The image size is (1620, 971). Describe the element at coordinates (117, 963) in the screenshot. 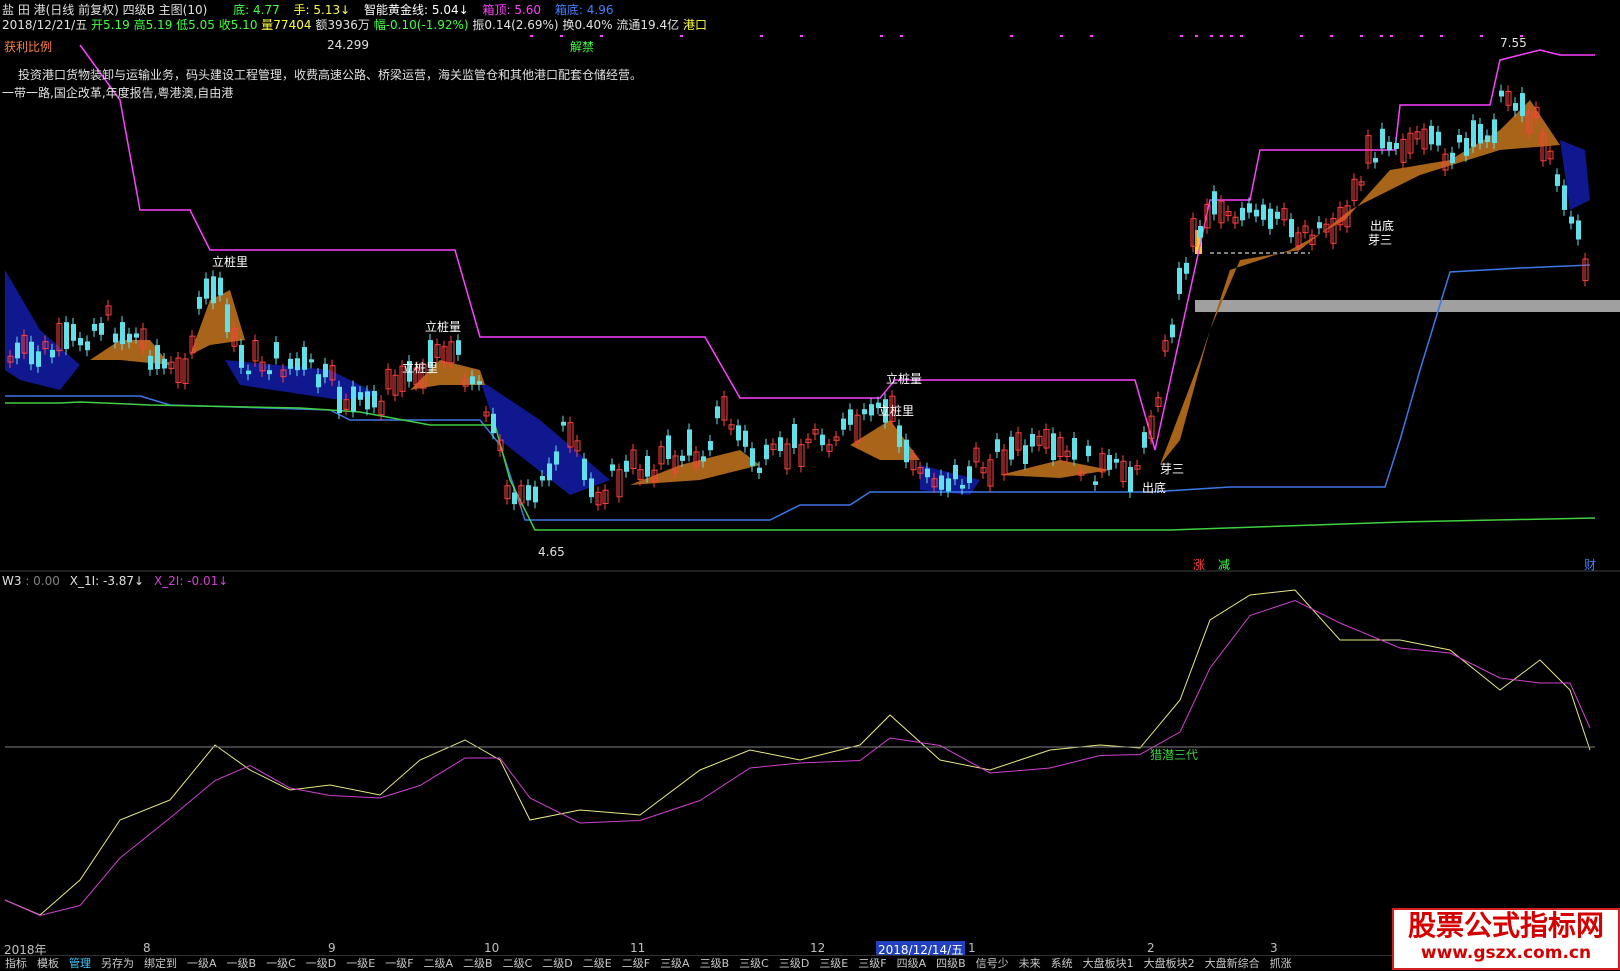

I see `taskbar-item: 另存为` at that location.